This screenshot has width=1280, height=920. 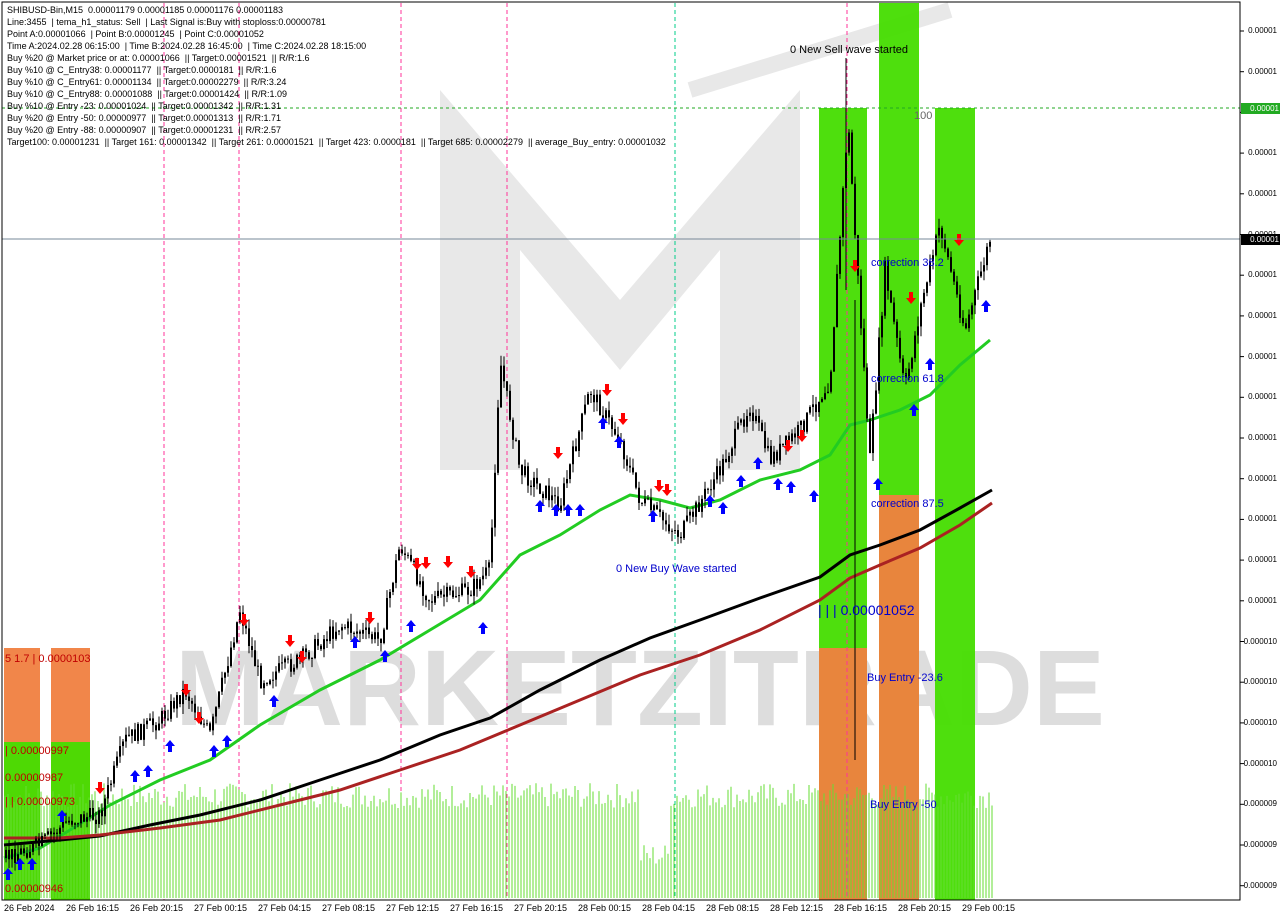 I want to click on time-tick-label: 28 Feb 00:15, so click(x=605, y=908).